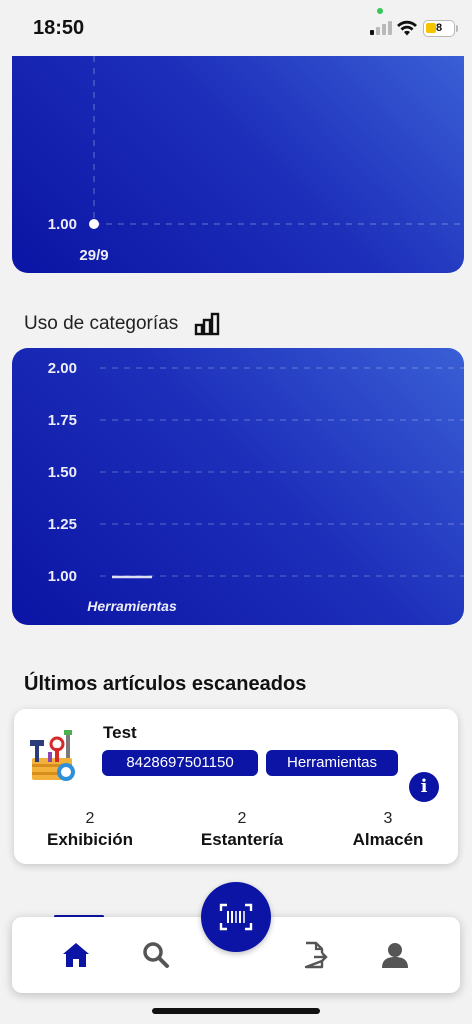 This screenshot has width=472, height=1024. What do you see at coordinates (236, 28) in the screenshot?
I see `status-bar: 18:50 8` at bounding box center [236, 28].